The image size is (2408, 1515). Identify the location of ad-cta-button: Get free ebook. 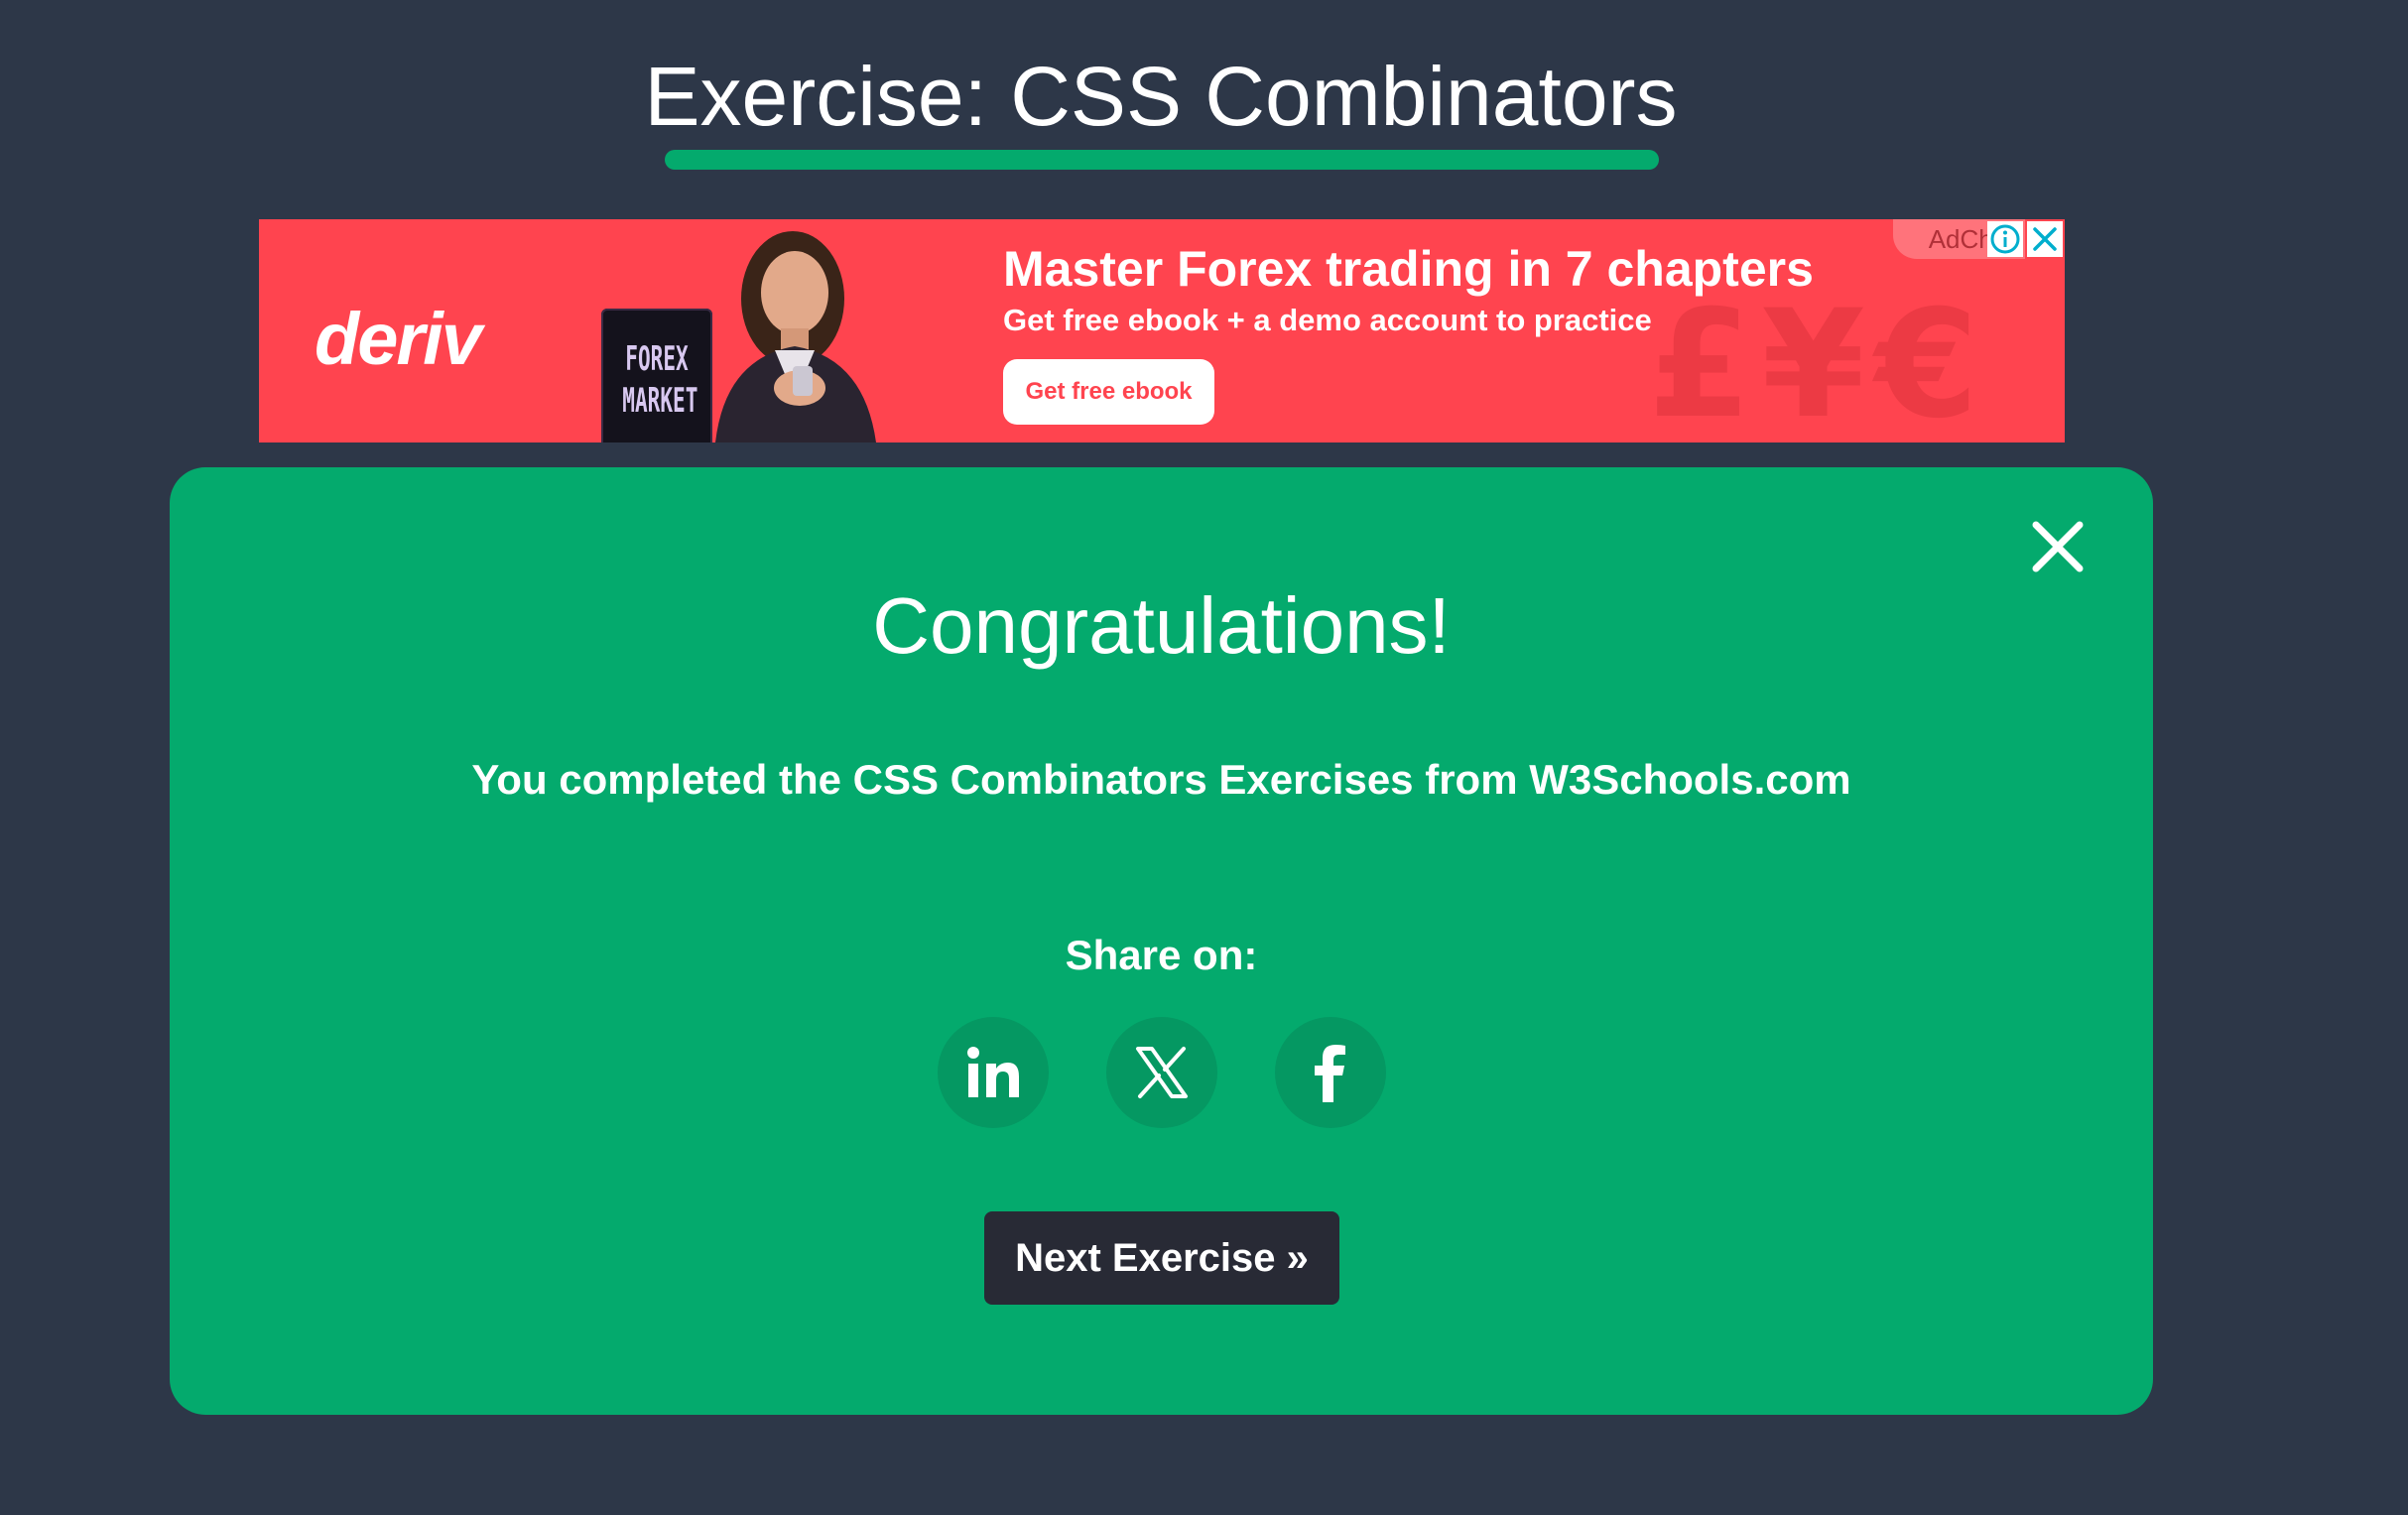
(1108, 392).